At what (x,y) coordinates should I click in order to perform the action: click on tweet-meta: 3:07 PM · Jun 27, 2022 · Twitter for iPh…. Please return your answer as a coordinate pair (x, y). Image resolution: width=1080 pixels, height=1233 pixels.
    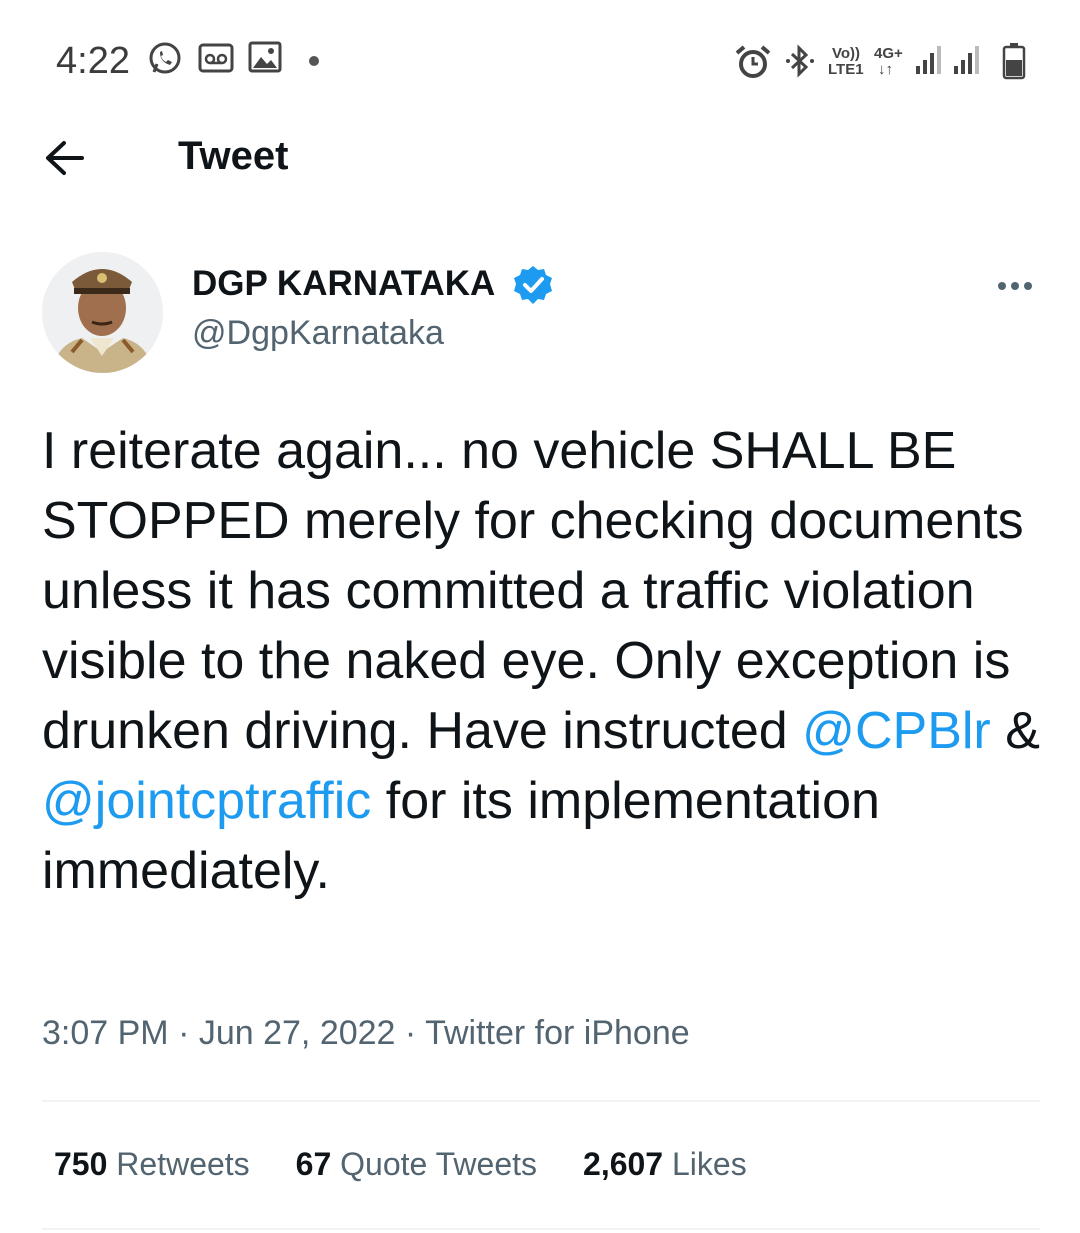
    Looking at the image, I should click on (366, 1033).